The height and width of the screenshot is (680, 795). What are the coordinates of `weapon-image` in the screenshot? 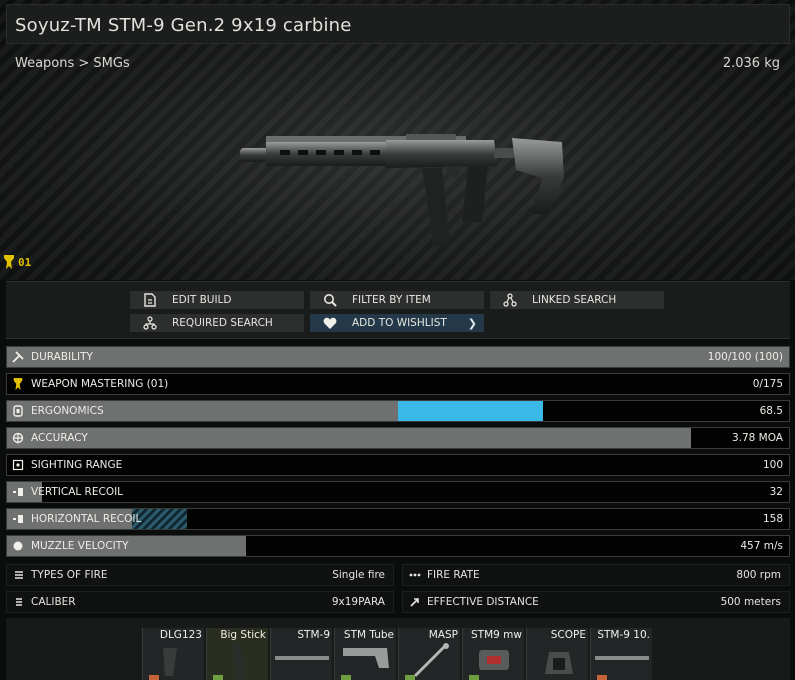 It's located at (402, 191).